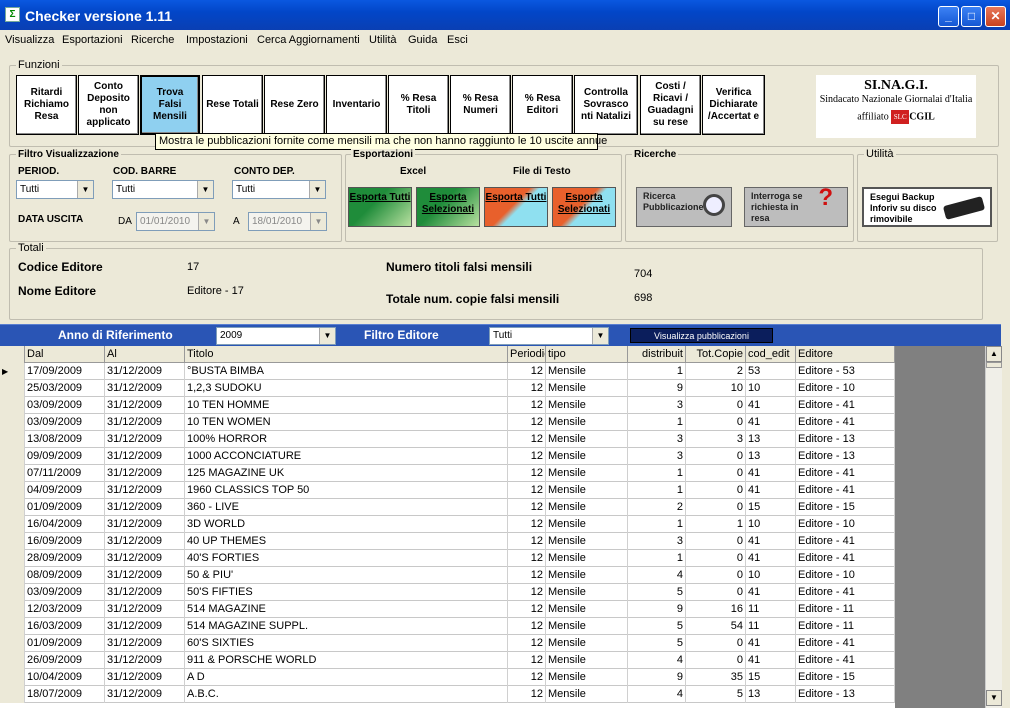 The width and height of the screenshot is (1010, 708). Describe the element at coordinates (716, 371) in the screenshot. I see `cell-totcopie: 2` at that location.